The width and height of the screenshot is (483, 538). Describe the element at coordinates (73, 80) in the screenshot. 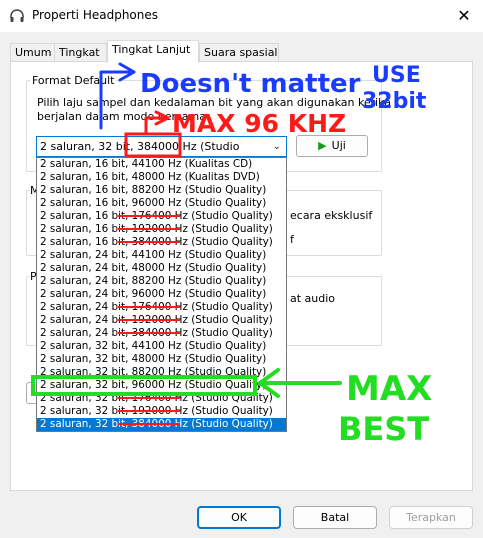

I see `format-default-label: Format Default` at that location.